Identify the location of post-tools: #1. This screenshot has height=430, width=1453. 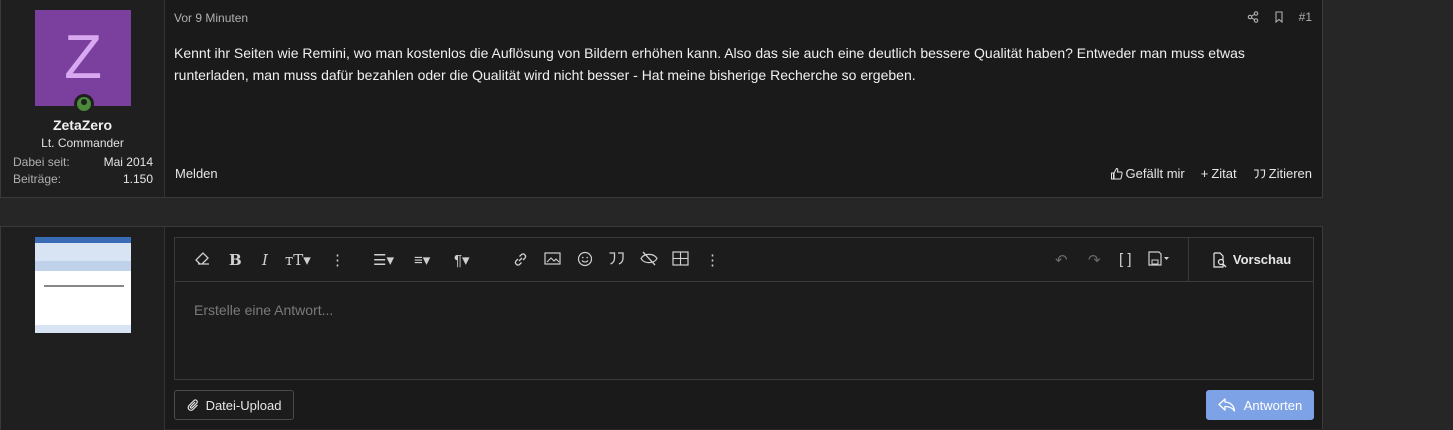
(1279, 17).